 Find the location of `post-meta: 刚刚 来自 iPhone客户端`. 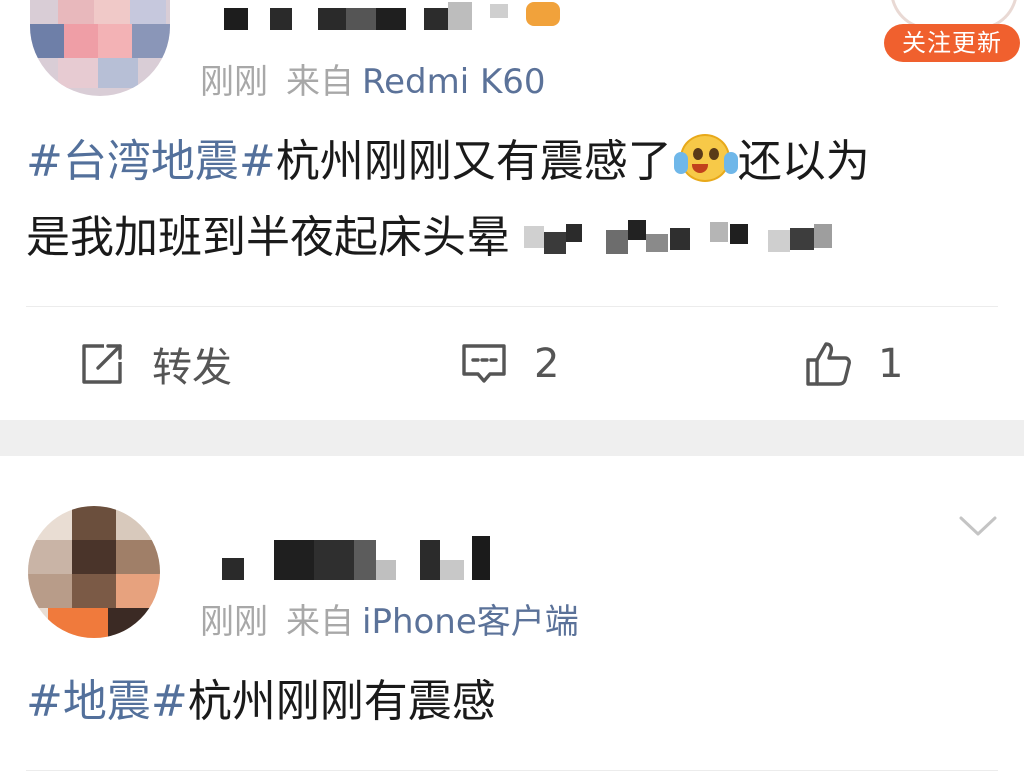

post-meta: 刚刚 来自 iPhone客户端 is located at coordinates (389, 618).